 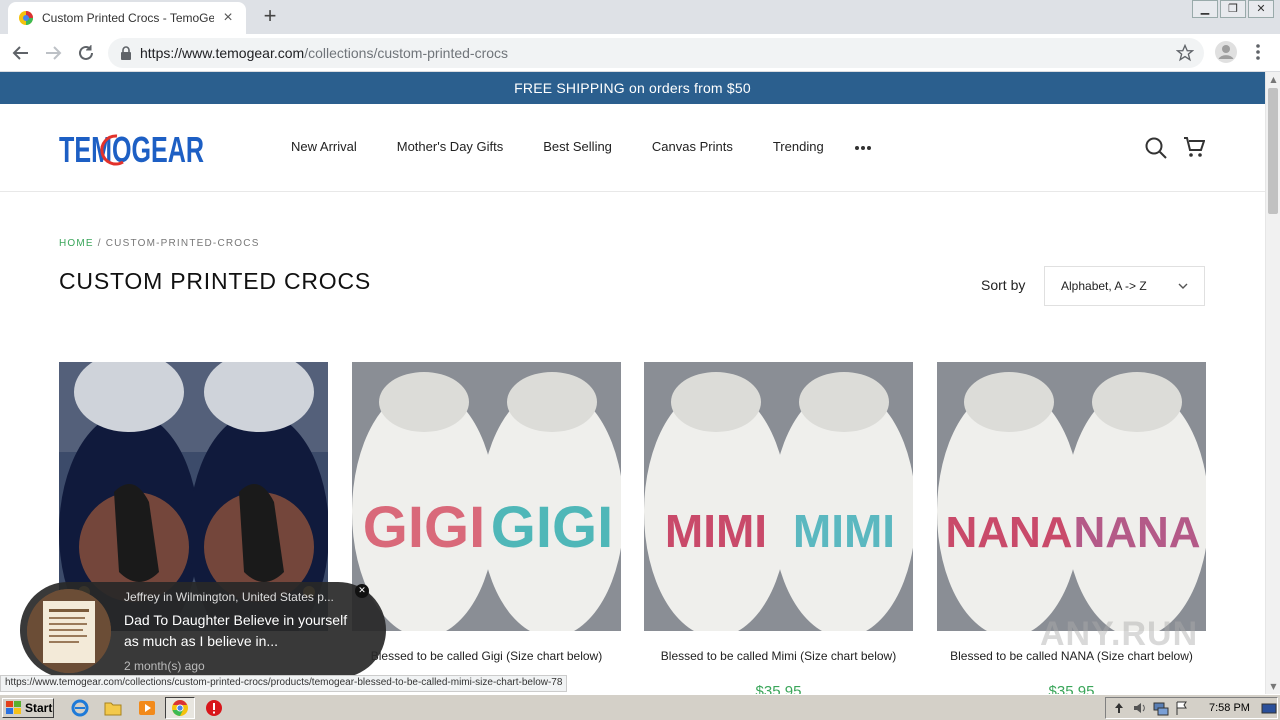 I want to click on gigi-crocs-image: GIGI GIGI, so click(x=486, y=496).